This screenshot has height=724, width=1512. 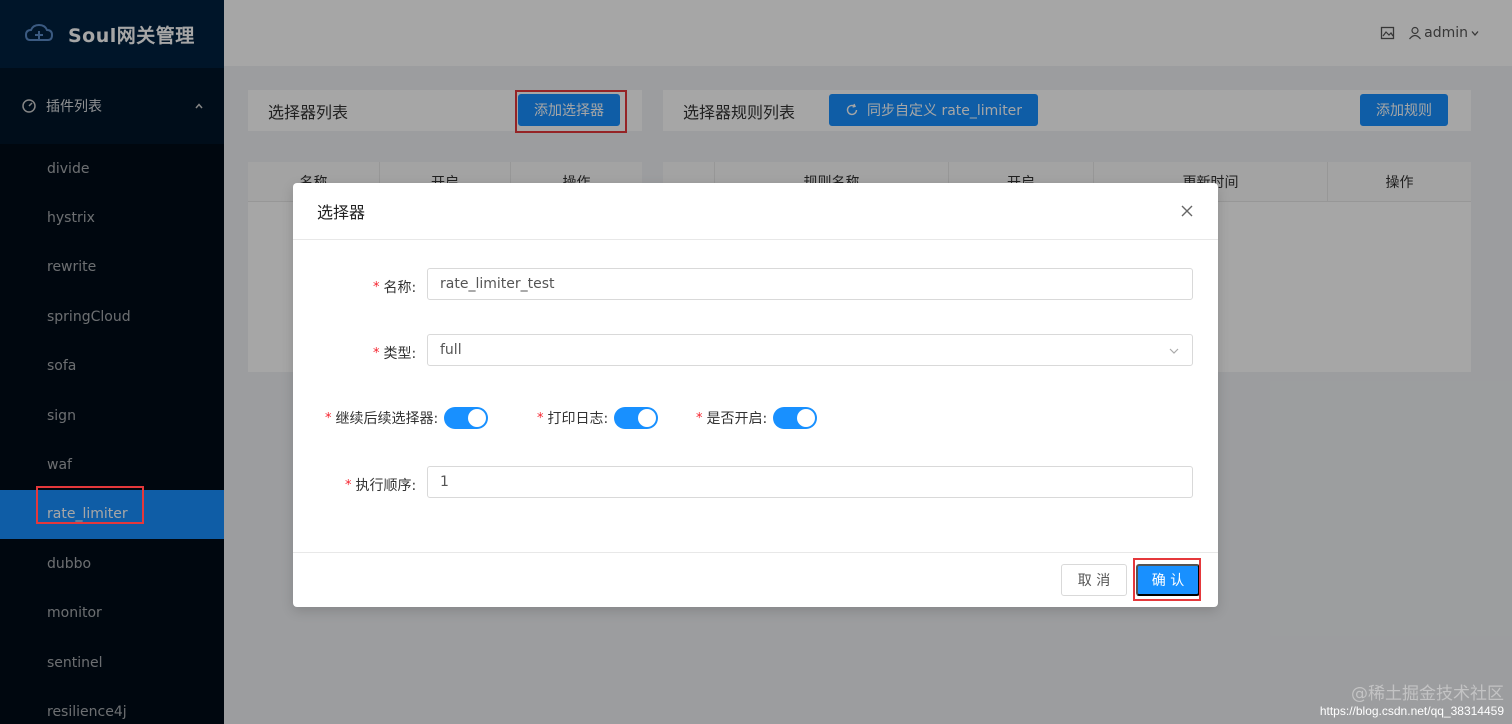 I want to click on continued-label: 继续后续选择器:, so click(x=387, y=419).